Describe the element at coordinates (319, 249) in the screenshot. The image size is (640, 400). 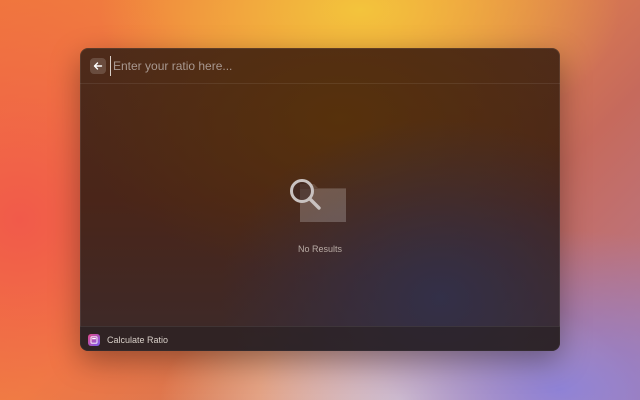
I see `no-results-message: No Results` at that location.